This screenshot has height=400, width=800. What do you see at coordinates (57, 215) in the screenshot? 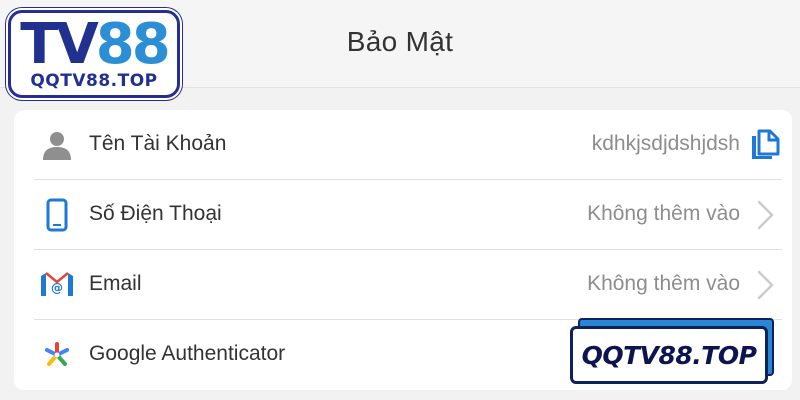
I see `phone-icon` at bounding box center [57, 215].